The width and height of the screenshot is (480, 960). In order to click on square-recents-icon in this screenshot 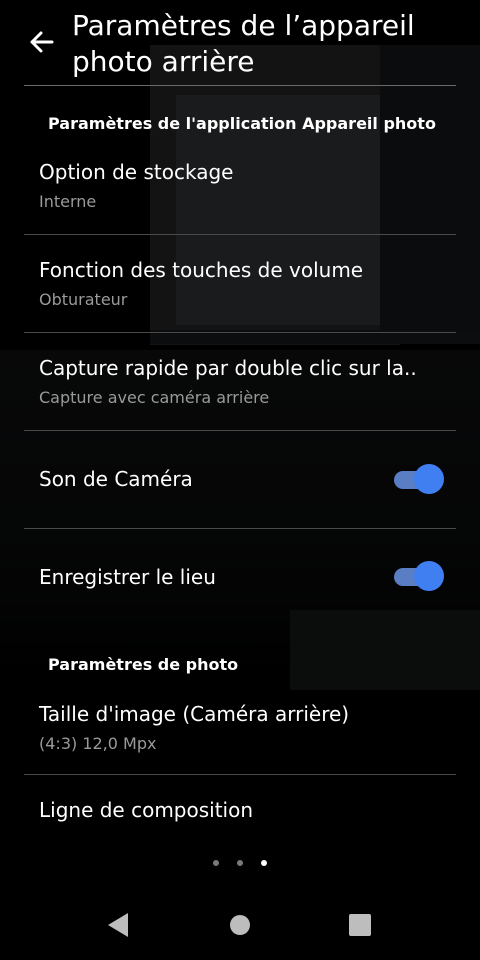, I will do `click(360, 925)`.